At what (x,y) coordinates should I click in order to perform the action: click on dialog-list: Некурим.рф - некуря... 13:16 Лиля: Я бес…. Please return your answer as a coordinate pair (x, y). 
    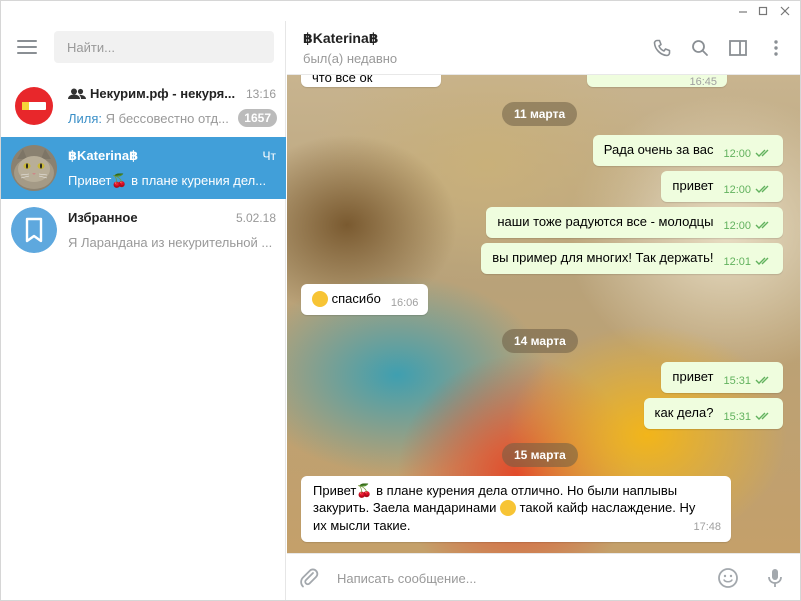
    Looking at the image, I should click on (143, 168).